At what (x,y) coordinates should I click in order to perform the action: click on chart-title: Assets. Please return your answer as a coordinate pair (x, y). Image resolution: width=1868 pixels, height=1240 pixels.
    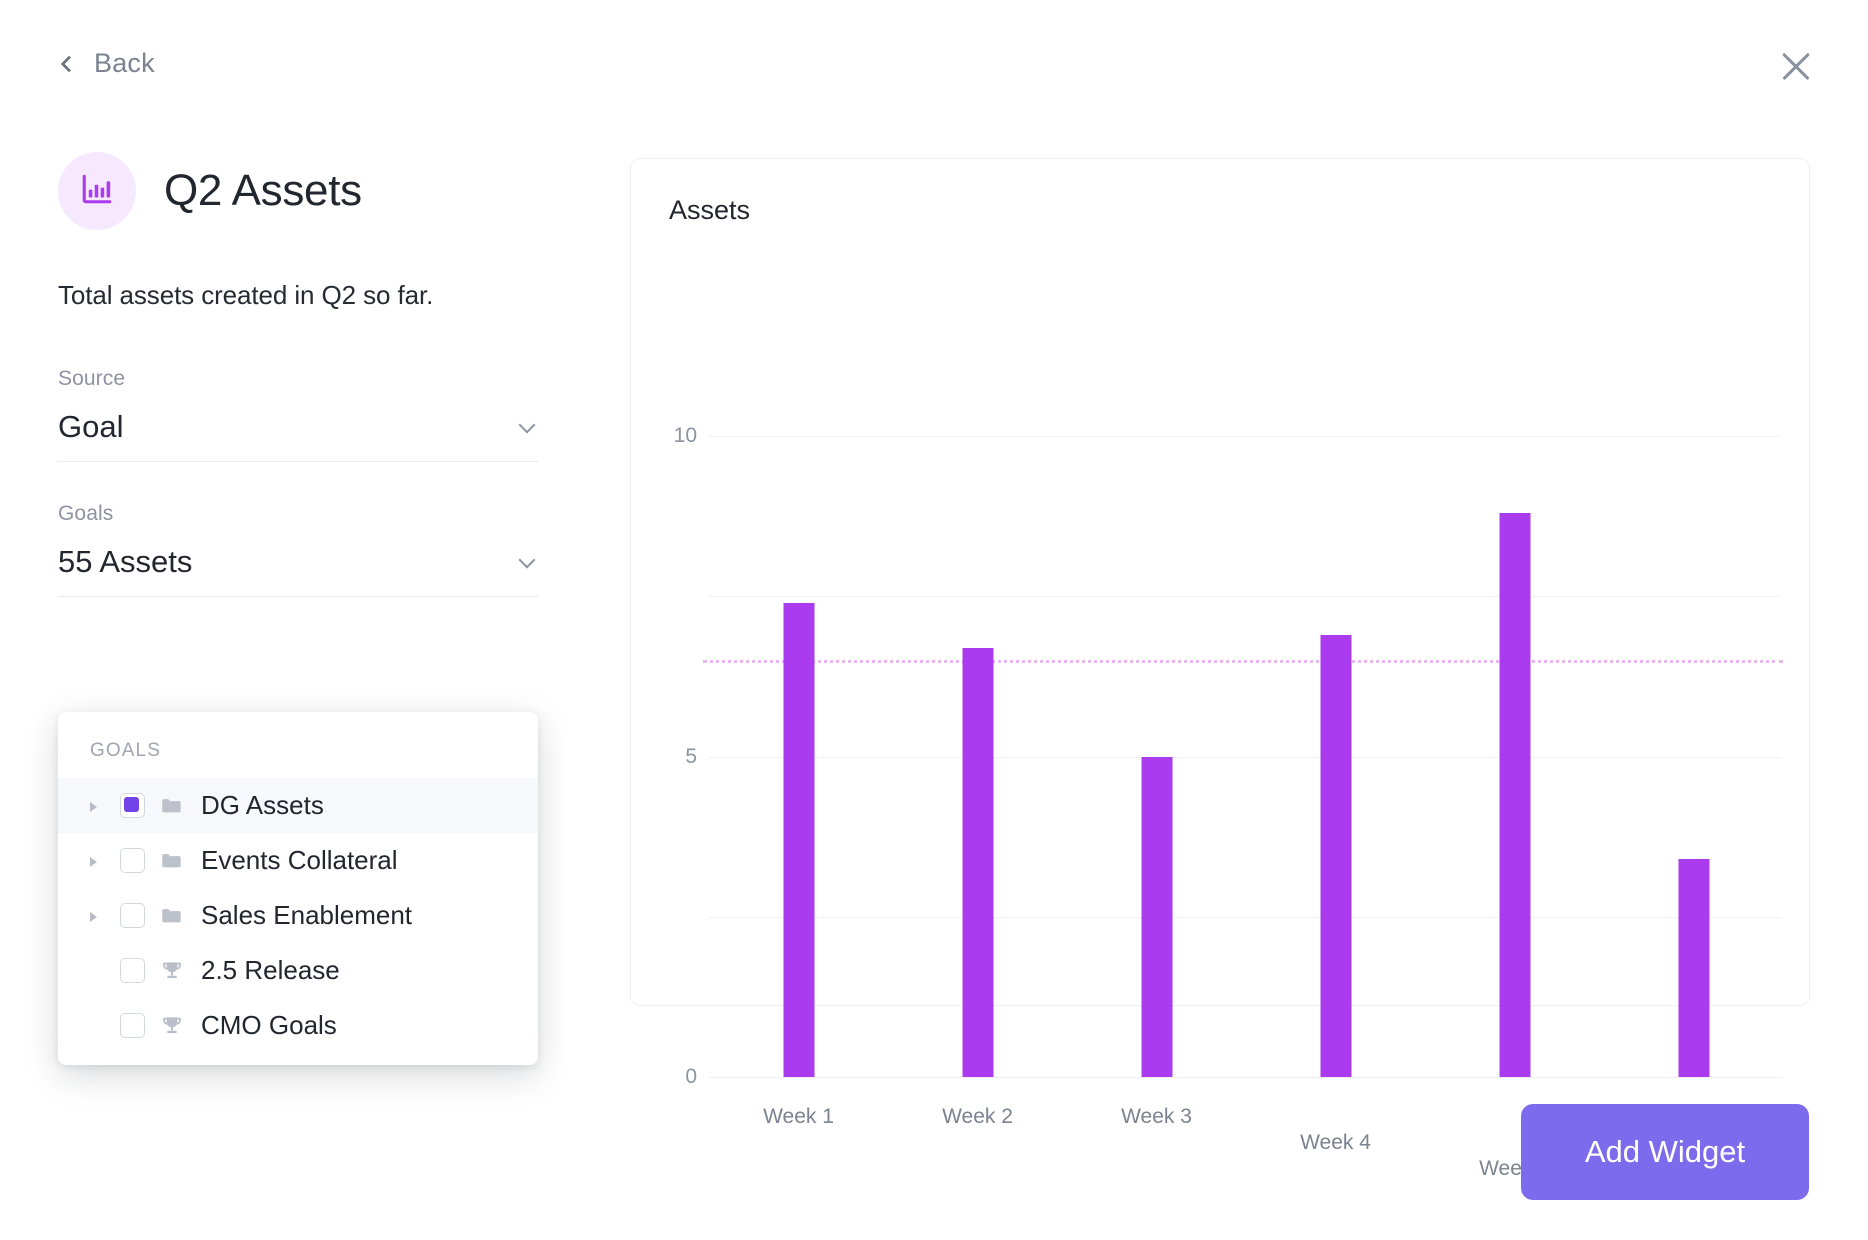
    Looking at the image, I should click on (710, 210).